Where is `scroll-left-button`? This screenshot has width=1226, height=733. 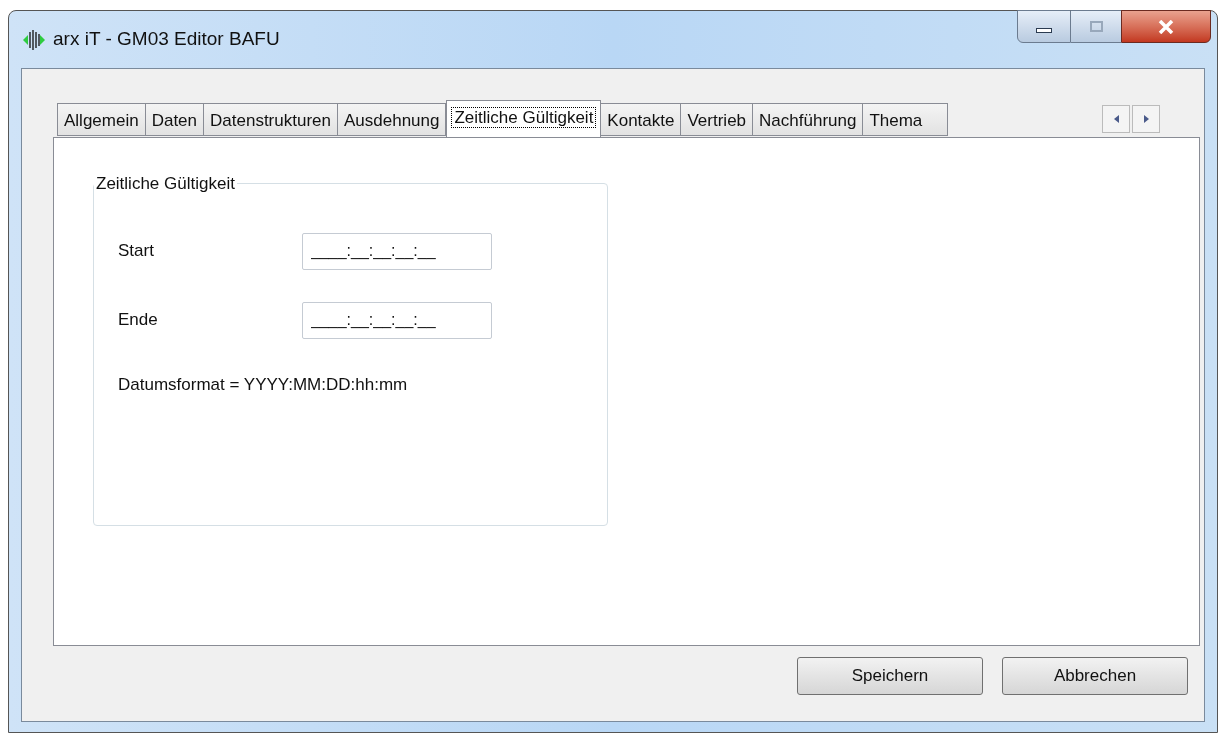
scroll-left-button is located at coordinates (1116, 119).